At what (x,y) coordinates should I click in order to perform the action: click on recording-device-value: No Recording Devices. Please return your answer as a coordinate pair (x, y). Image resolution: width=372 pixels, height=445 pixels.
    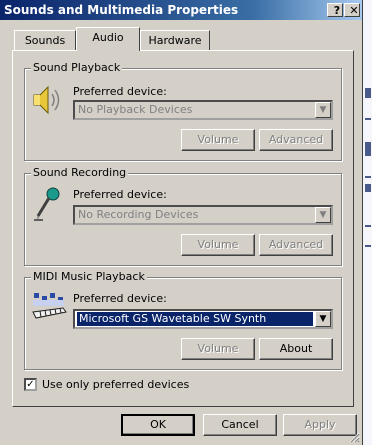
    Looking at the image, I should click on (138, 214).